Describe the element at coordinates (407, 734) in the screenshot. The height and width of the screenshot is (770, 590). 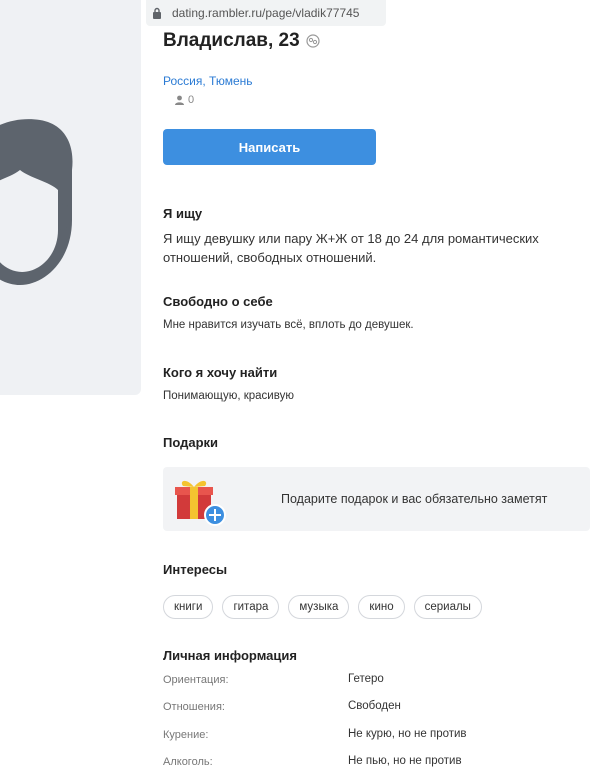
I see `smoking-value: Не курю, но не против` at that location.